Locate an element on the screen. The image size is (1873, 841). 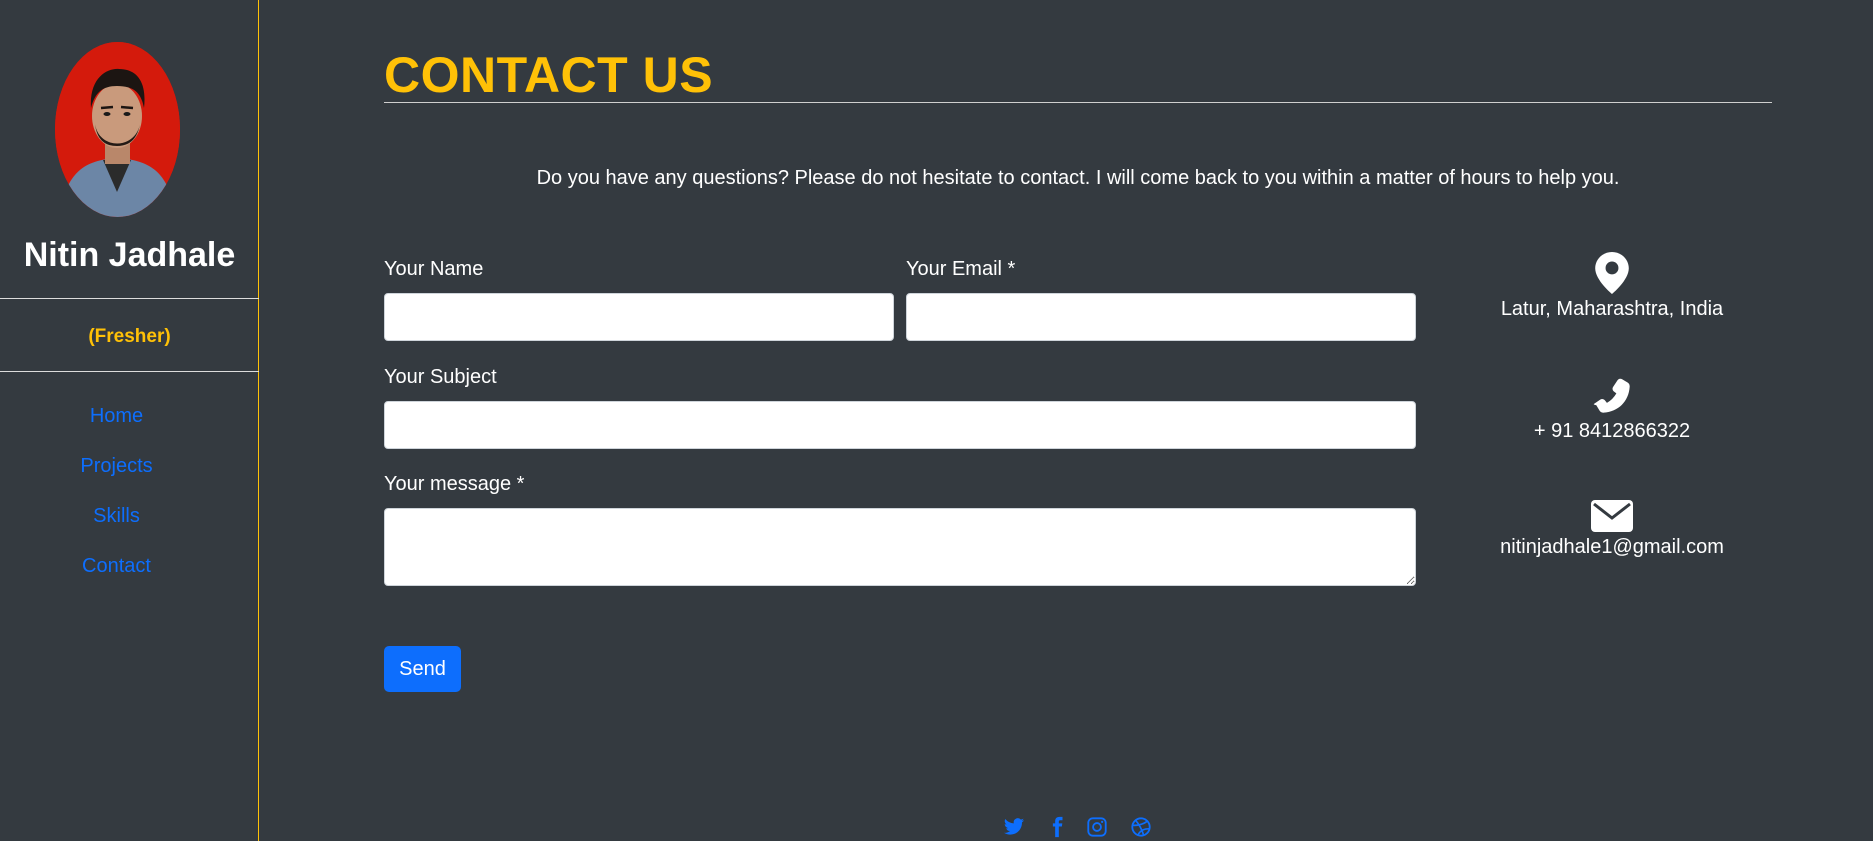
title-divider is located at coordinates (1078, 102).